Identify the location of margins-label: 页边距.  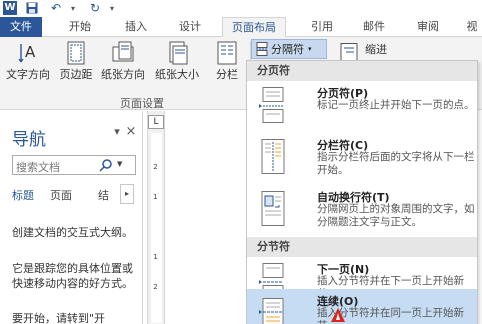
(76, 74).